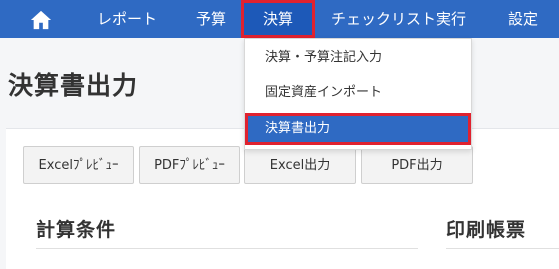 The width and height of the screenshot is (559, 269). What do you see at coordinates (502, 248) in the screenshot?
I see `print-forms-divider` at bounding box center [502, 248].